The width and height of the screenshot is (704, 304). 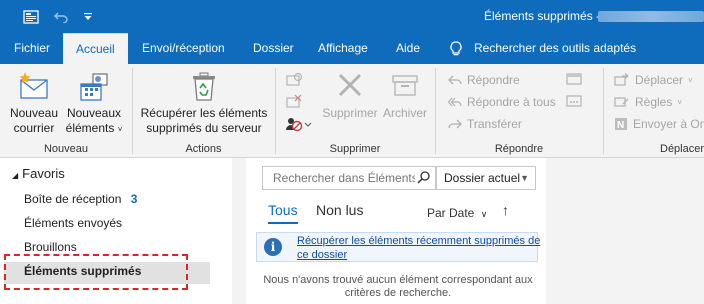 I want to click on delete-x-icon, so click(x=350, y=88).